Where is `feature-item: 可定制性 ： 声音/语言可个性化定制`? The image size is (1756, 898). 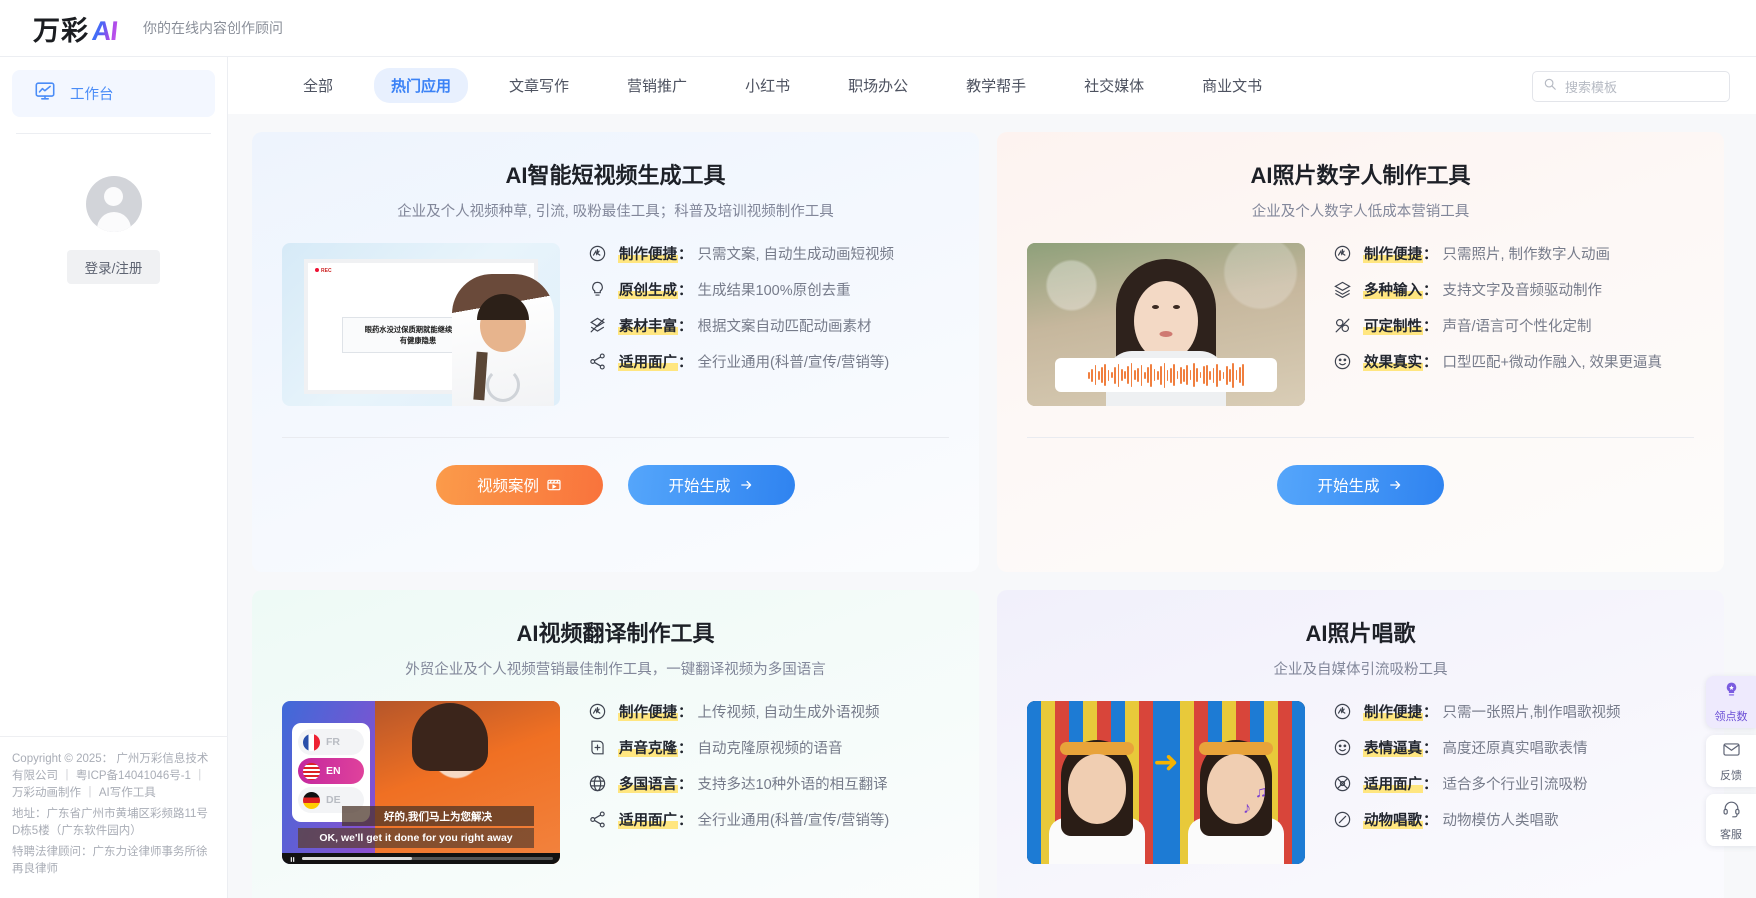 feature-item: 可定制性 ： 声音/语言可个性化定制 is located at coordinates (1513, 325).